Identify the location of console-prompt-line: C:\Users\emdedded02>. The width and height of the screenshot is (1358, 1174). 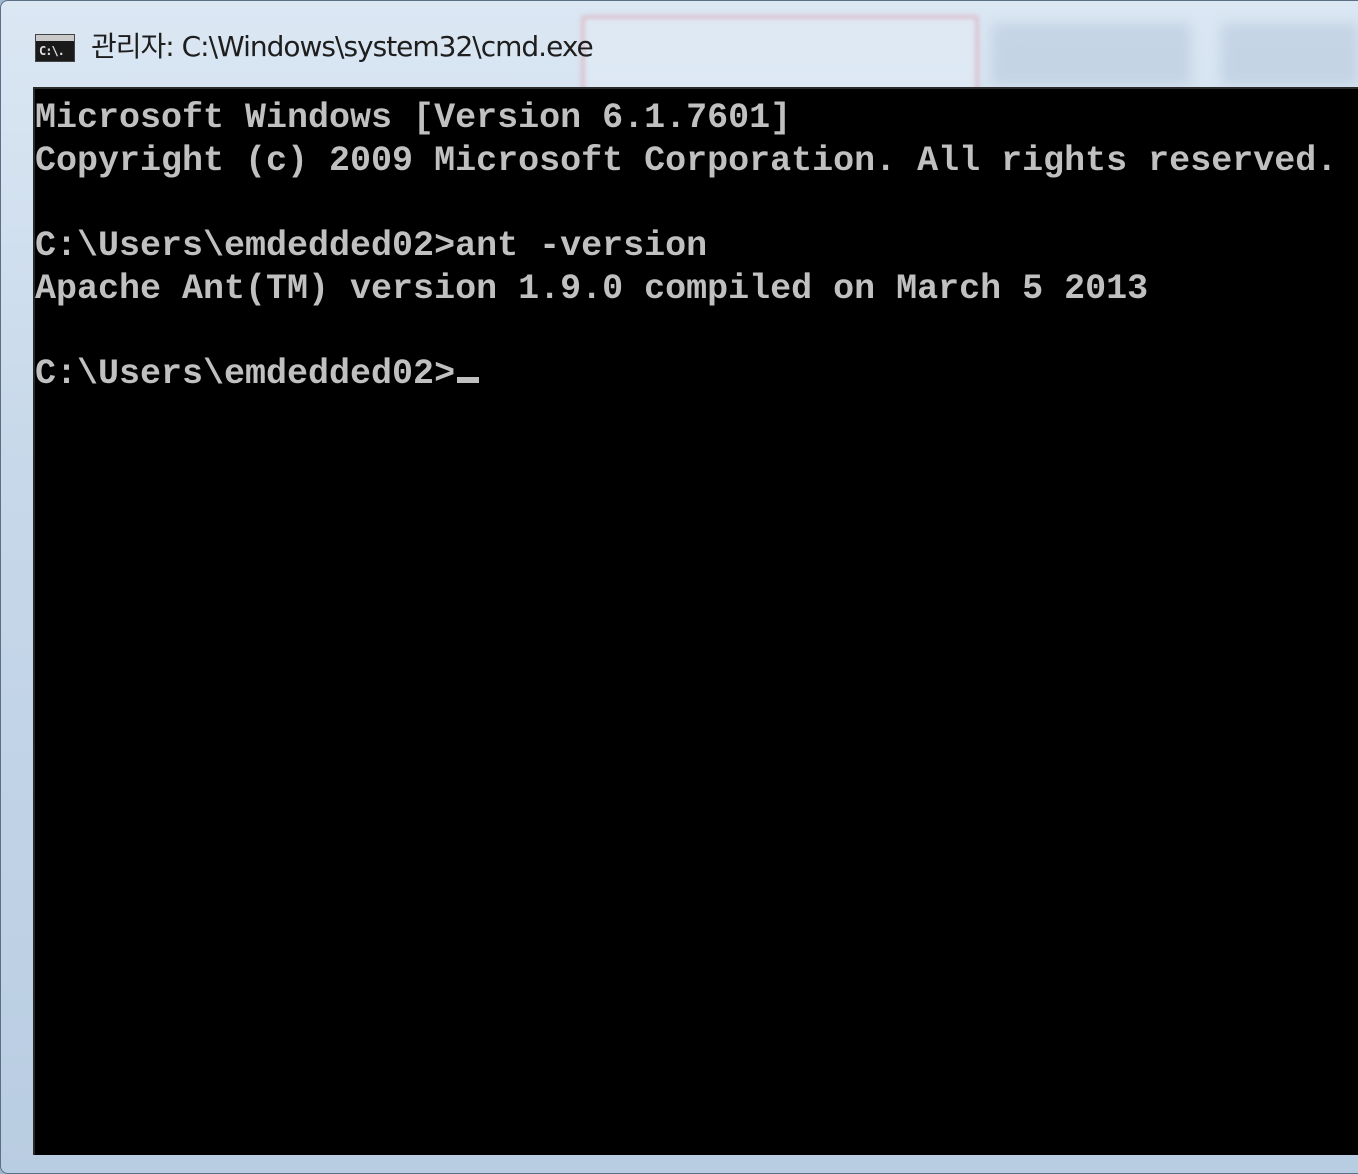
(257, 374).